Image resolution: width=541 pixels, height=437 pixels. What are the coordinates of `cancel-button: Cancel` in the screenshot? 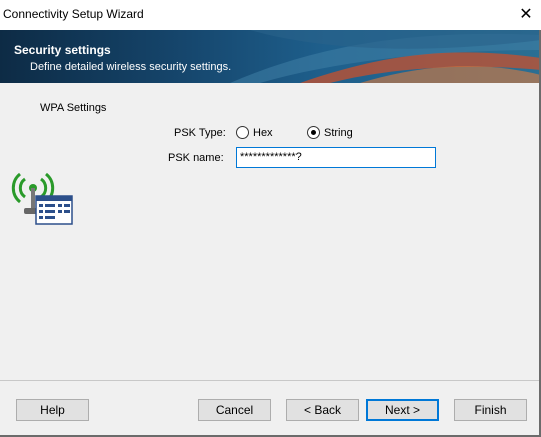 It's located at (234, 410).